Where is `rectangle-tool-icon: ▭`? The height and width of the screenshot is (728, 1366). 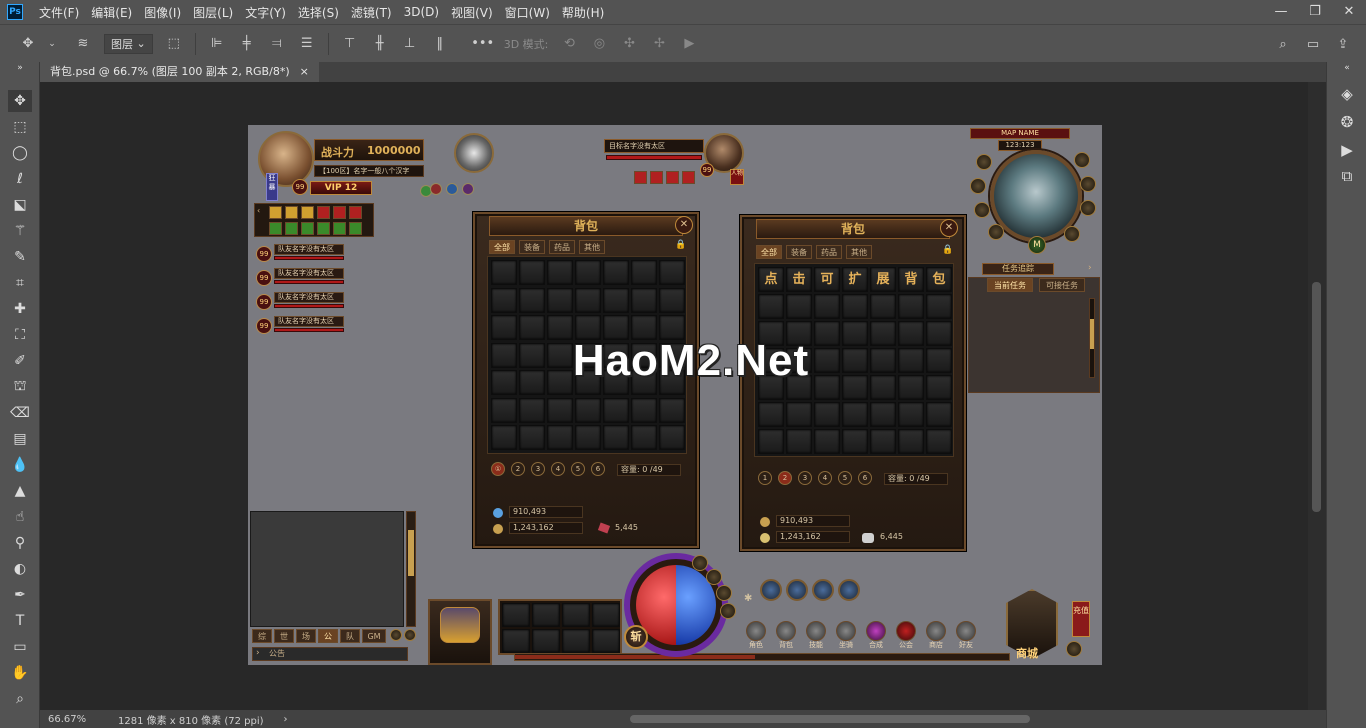
rectangle-tool-icon: ▭ is located at coordinates (20, 647).